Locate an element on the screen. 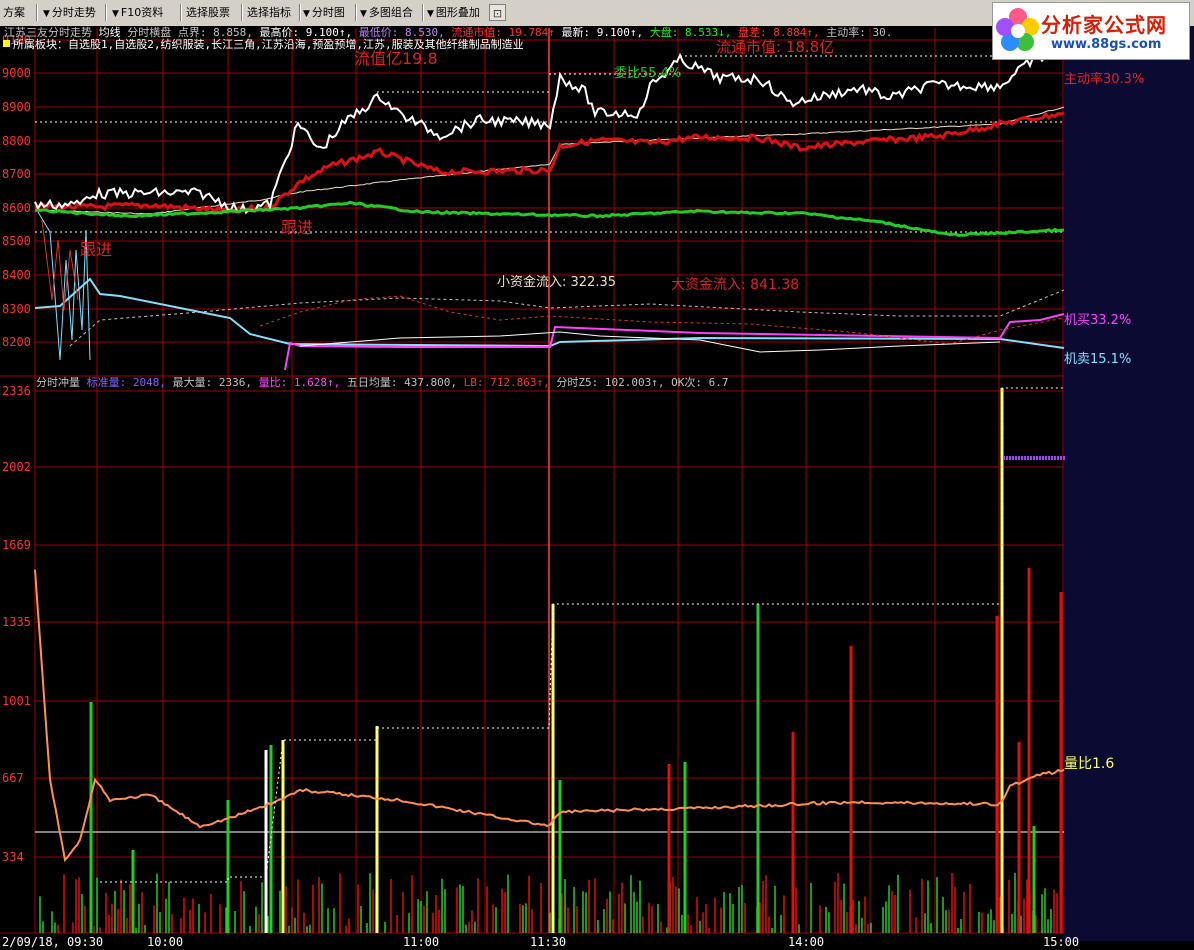  time-tick-label: 10:00 is located at coordinates (165, 942).